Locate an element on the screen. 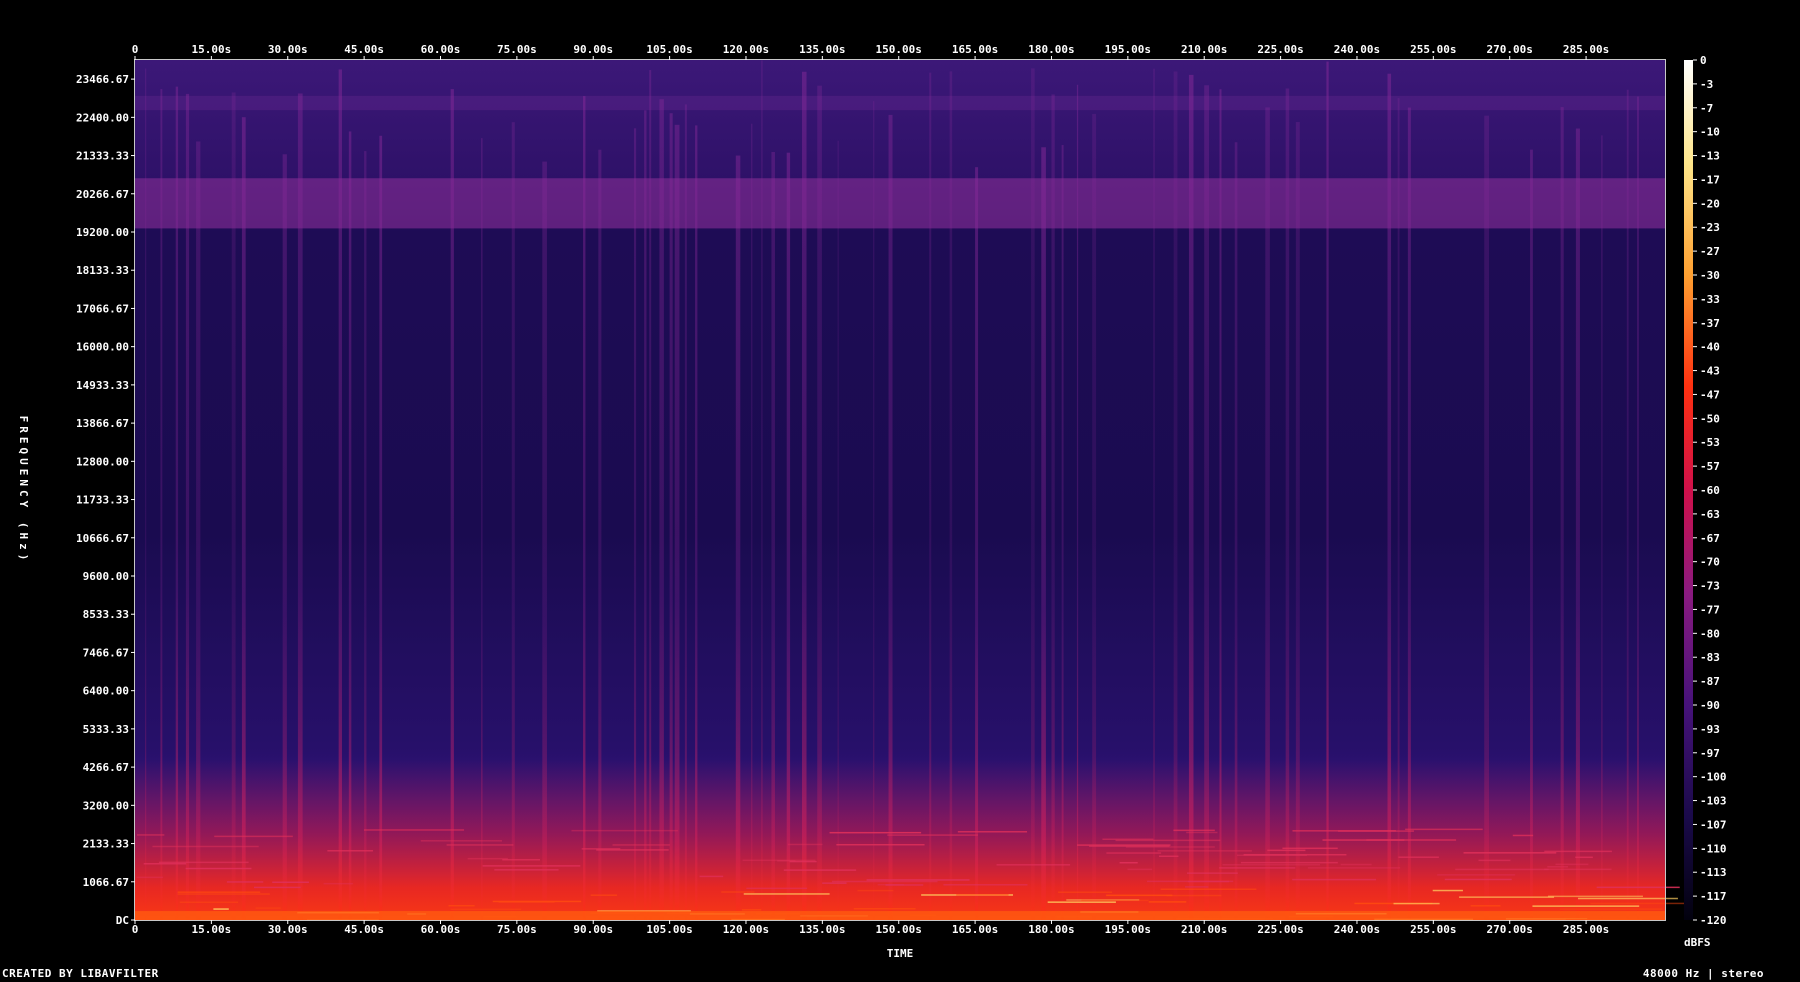  y-tick-label: 10666.67 is located at coordinates (102, 538).